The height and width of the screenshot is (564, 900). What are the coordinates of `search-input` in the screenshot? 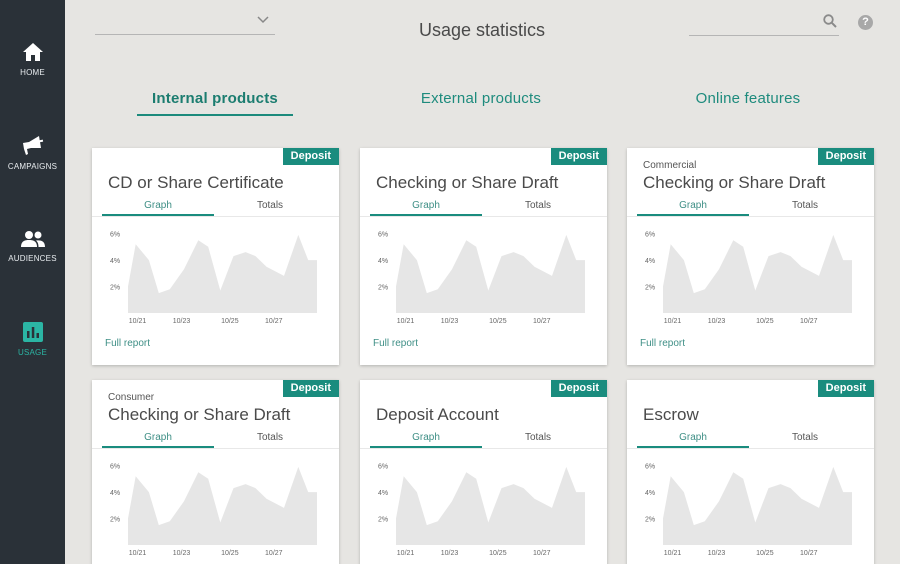 It's located at (749, 23).